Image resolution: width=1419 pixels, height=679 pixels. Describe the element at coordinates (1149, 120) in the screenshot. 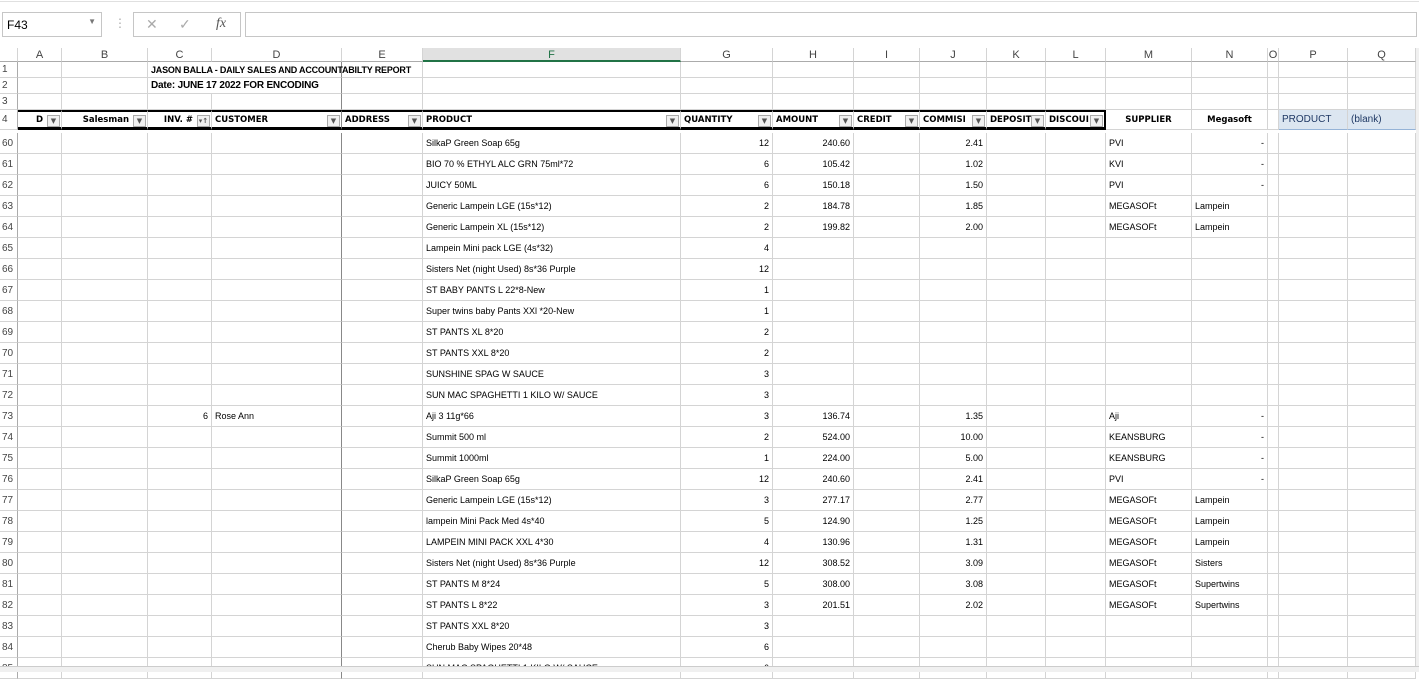

I see `header-m: SUPPLIER` at that location.